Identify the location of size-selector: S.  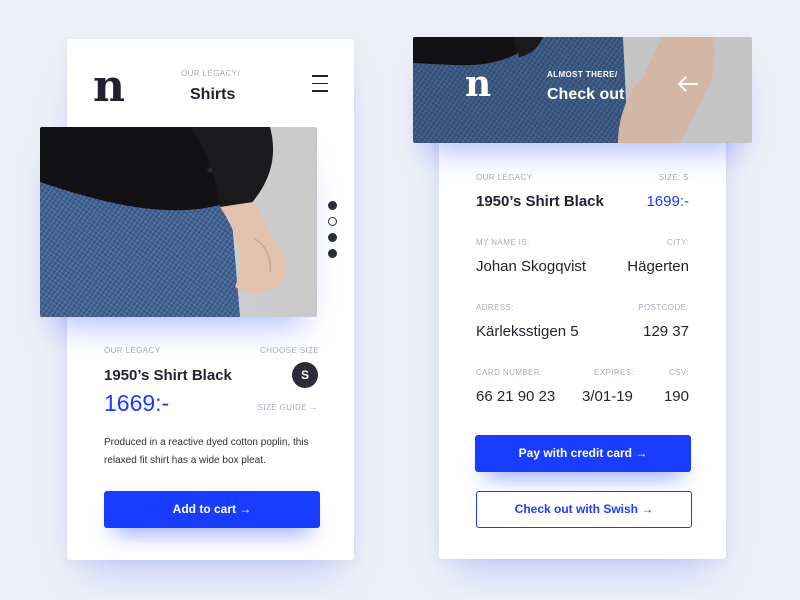
(305, 375).